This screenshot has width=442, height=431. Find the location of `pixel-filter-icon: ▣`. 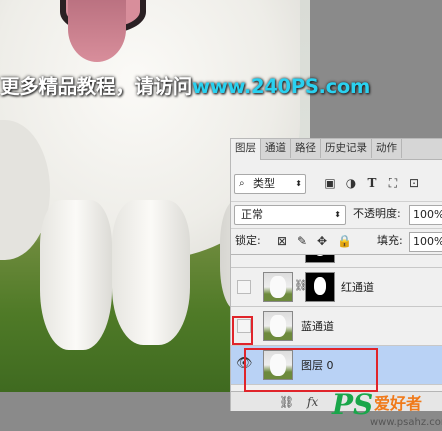

pixel-filter-icon: ▣ is located at coordinates (330, 183).